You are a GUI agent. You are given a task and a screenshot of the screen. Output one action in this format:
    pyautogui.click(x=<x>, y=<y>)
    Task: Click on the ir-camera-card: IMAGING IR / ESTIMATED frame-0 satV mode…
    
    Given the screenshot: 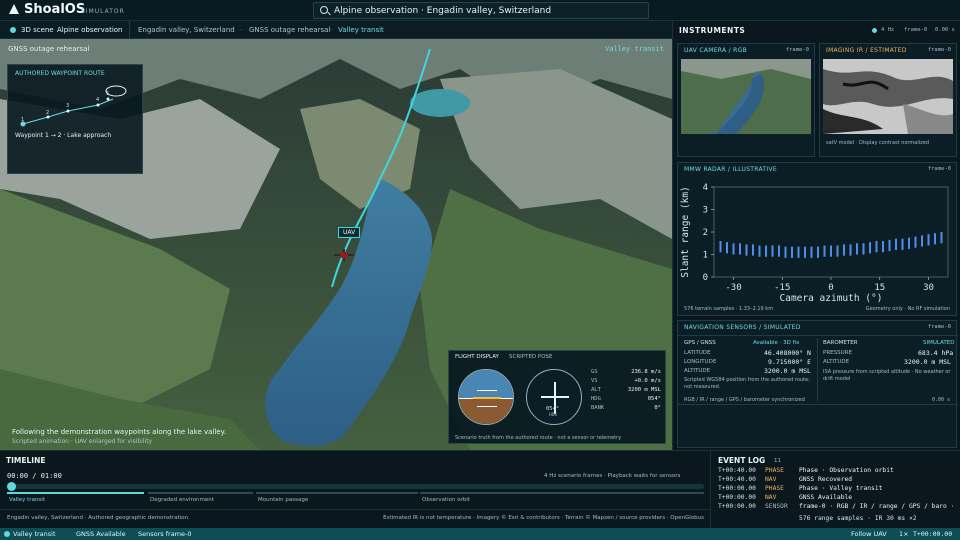 What is the action you would take?
    pyautogui.click(x=888, y=100)
    